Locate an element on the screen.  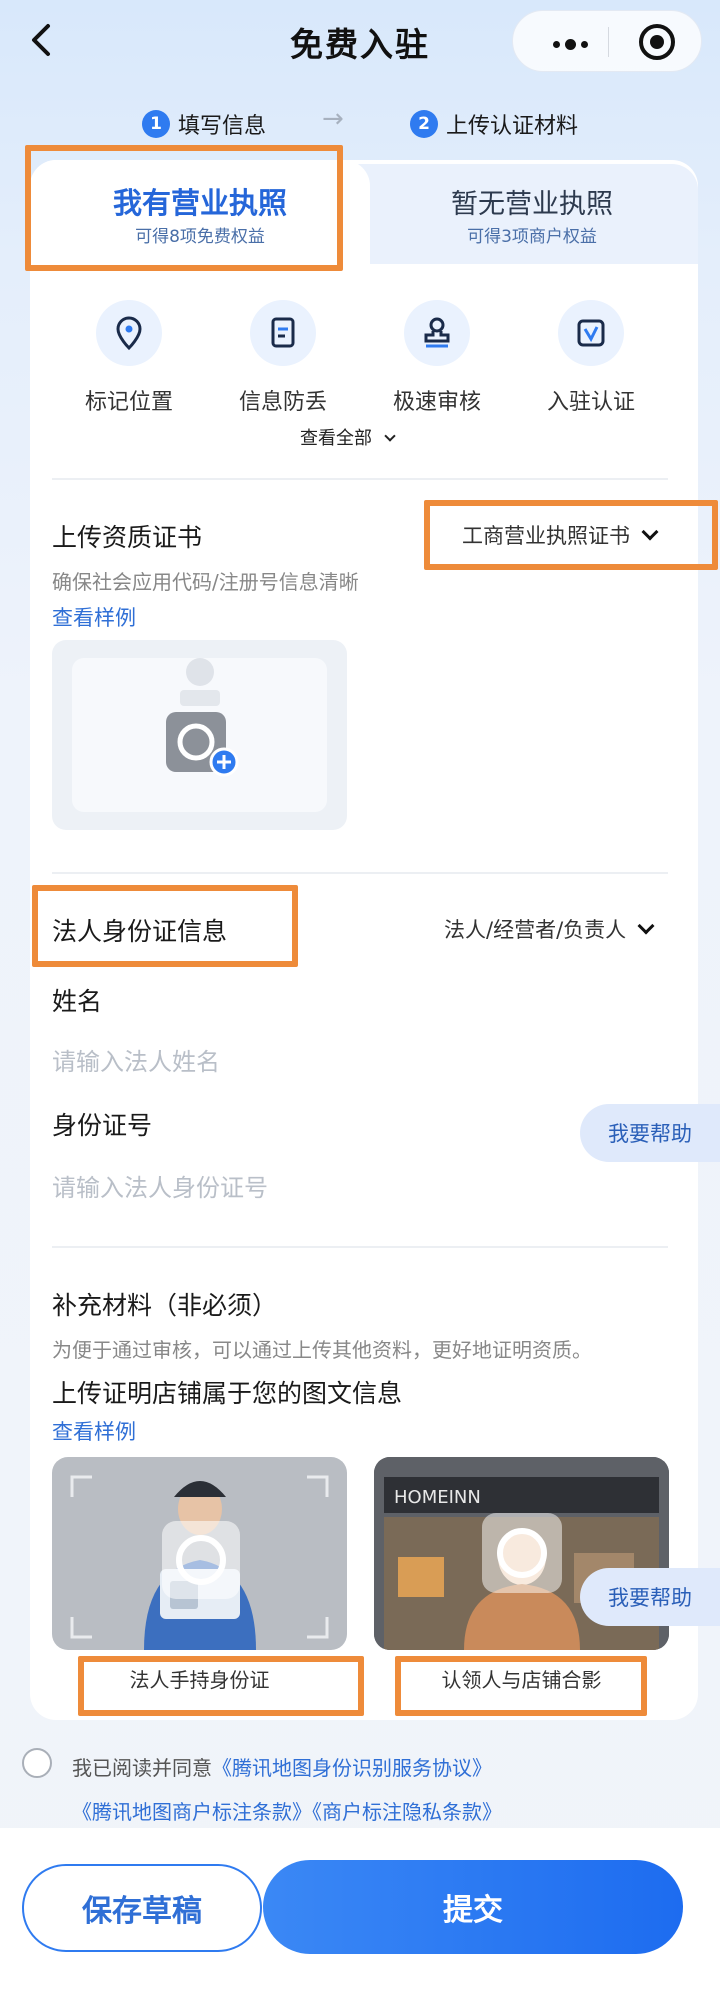
service-agreement-link: 《腾讯地图身份识别服务协议》 is located at coordinates (352, 1768).